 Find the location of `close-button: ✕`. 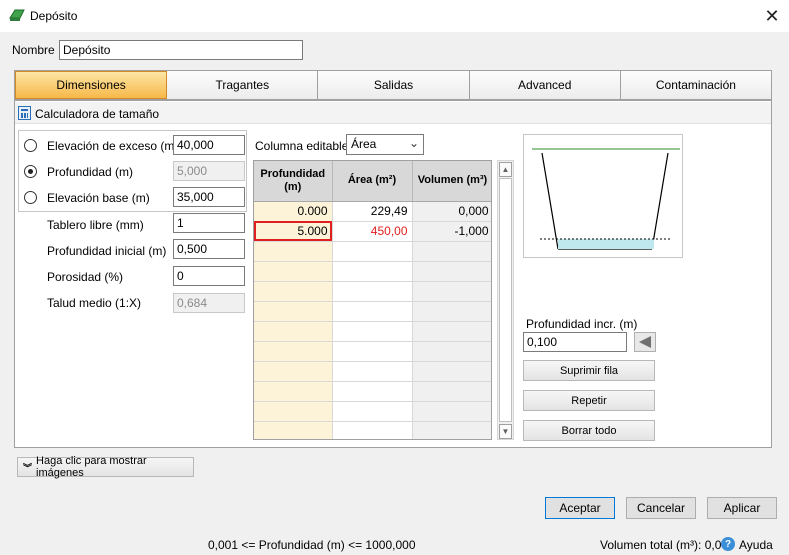

close-button: ✕ is located at coordinates (772, 16).